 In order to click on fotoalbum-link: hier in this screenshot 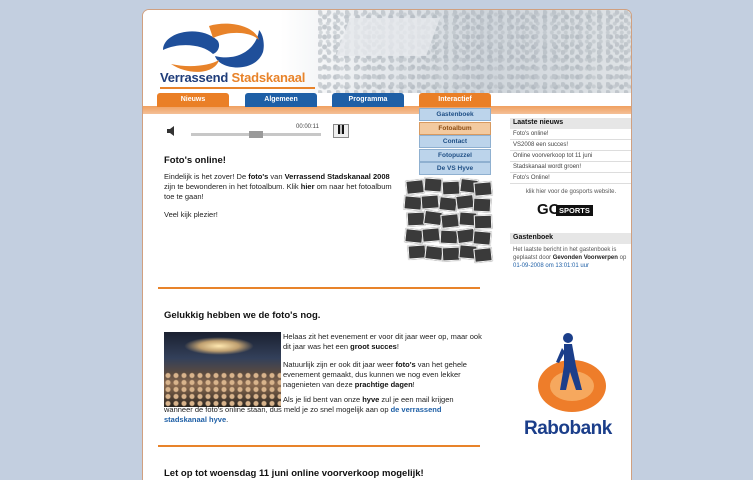, I will do `click(308, 186)`.